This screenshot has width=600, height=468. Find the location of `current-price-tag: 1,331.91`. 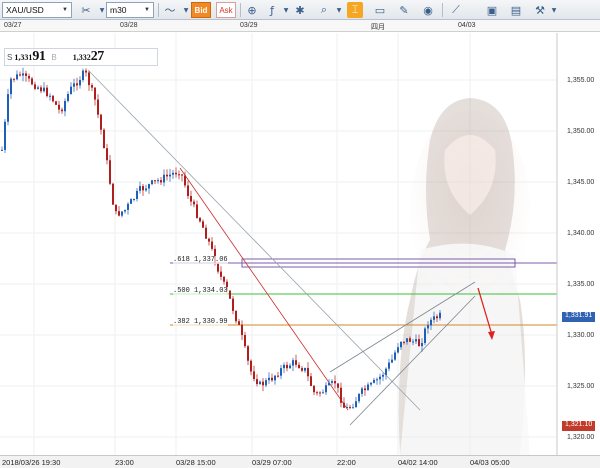

current-price-tag: 1,331.91 is located at coordinates (579, 317).